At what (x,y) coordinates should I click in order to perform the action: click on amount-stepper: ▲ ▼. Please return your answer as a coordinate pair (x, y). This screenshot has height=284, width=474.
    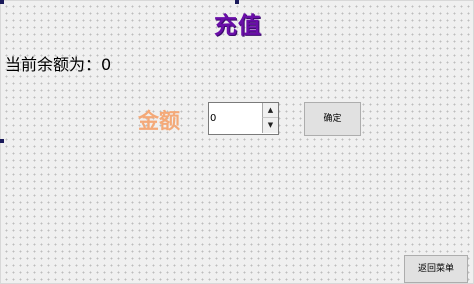
    Looking at the image, I should click on (243, 118).